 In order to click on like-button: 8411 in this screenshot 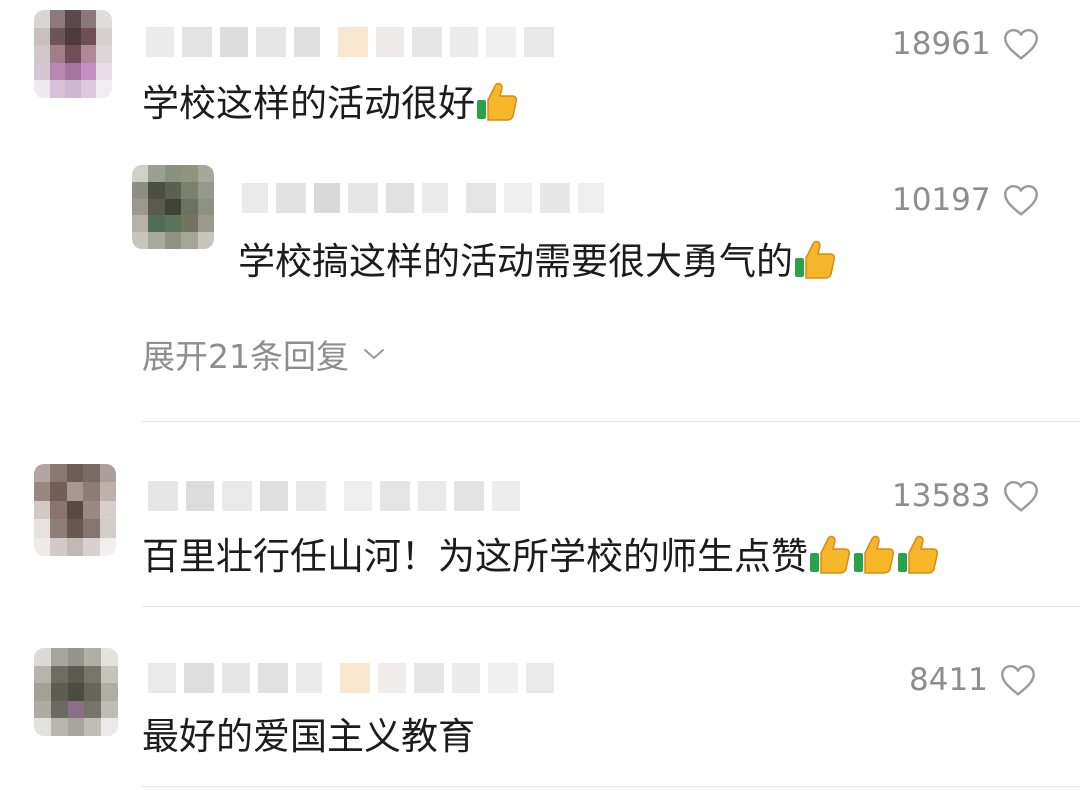, I will do `click(972, 680)`.